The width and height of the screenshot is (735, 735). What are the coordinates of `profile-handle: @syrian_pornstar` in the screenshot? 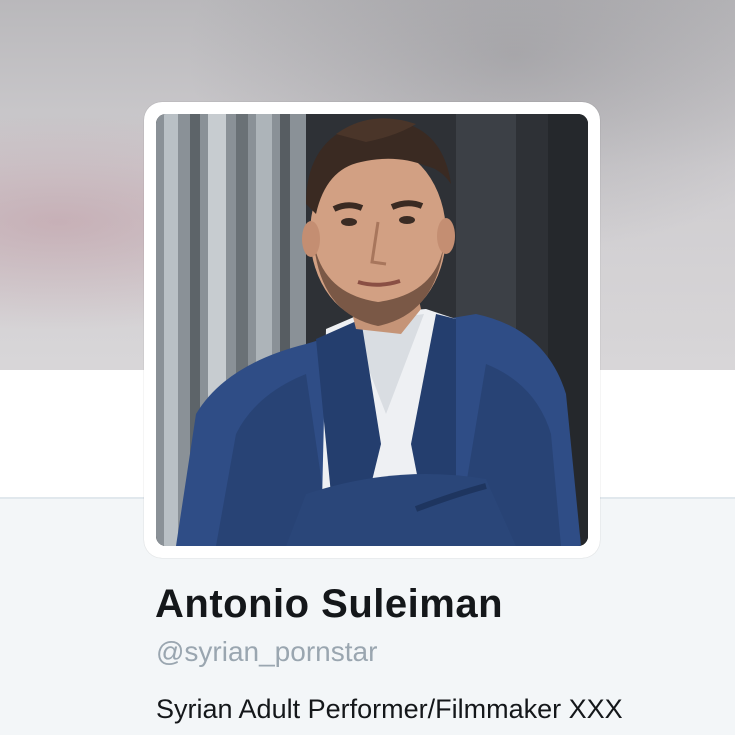 It's located at (266, 652).